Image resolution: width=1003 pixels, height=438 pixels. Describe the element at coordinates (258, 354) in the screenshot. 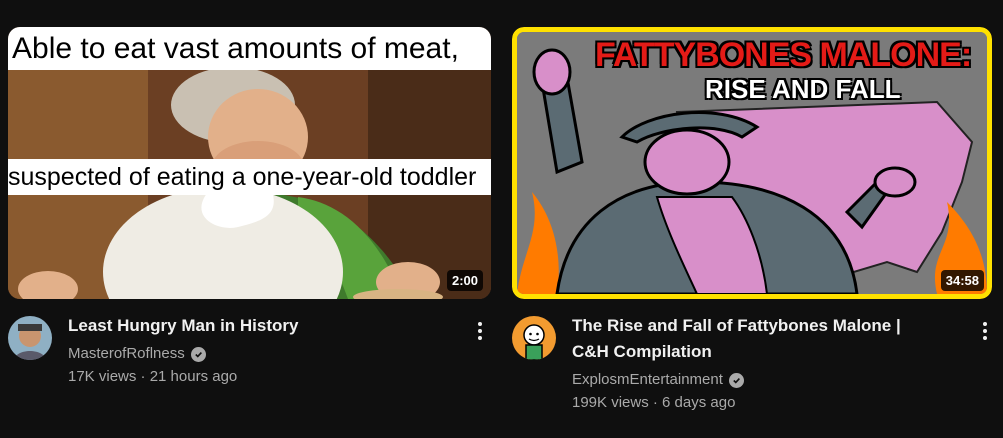

I see `channel-name-row: MasterofRoflness` at that location.